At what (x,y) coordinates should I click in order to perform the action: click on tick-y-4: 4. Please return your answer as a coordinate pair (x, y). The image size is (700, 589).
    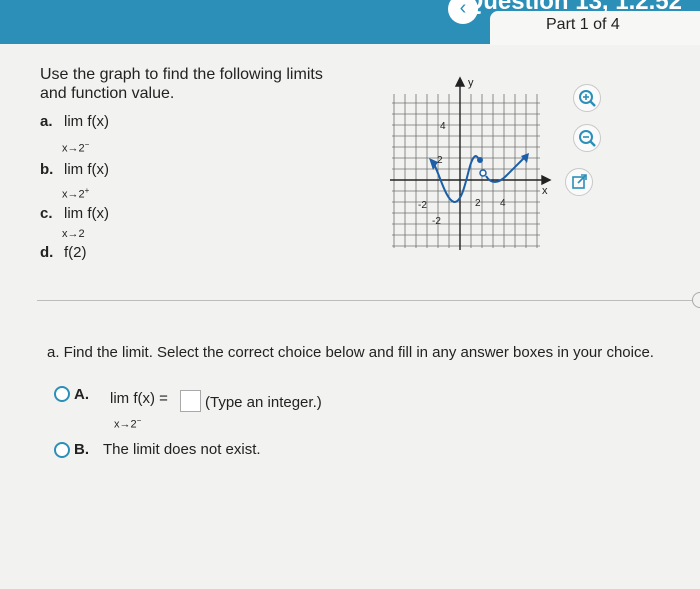
    Looking at the image, I should click on (443, 126).